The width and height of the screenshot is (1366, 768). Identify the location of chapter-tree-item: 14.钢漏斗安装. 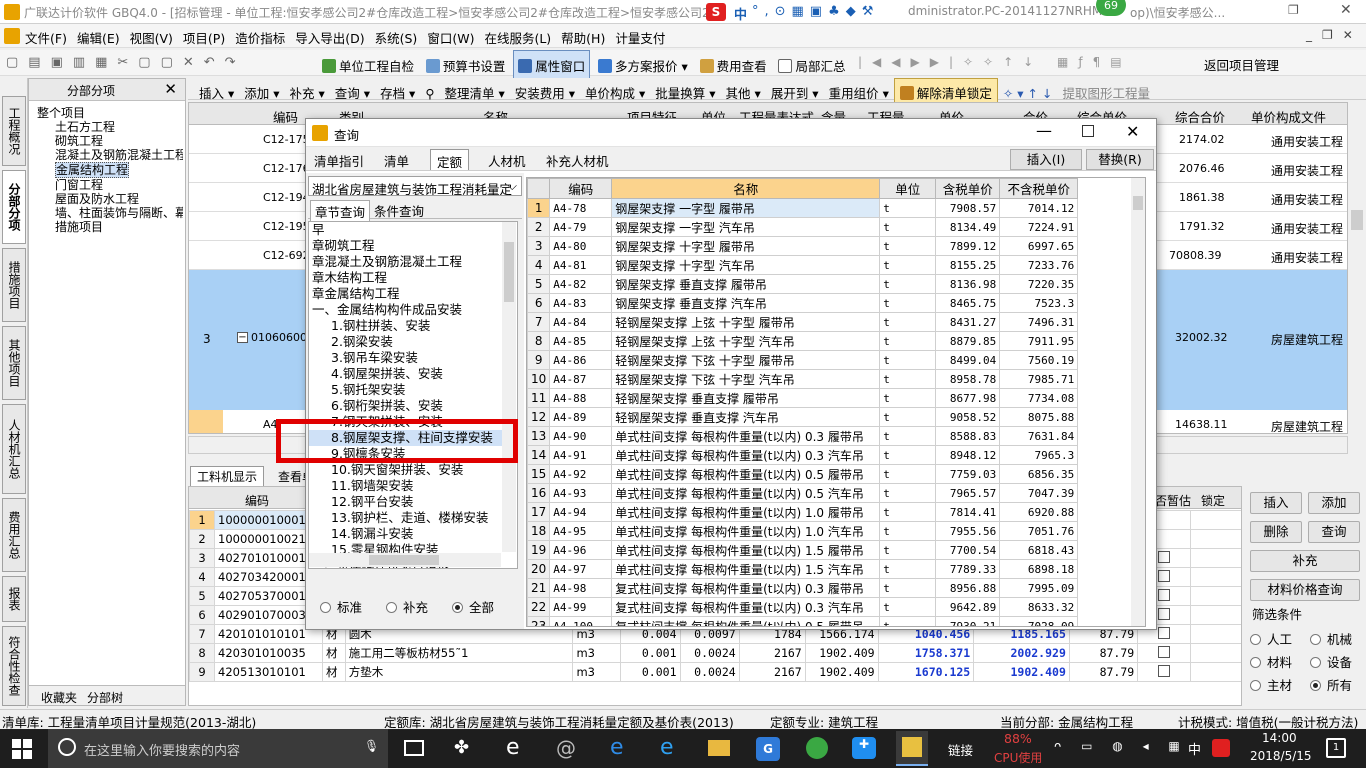
(413, 534).